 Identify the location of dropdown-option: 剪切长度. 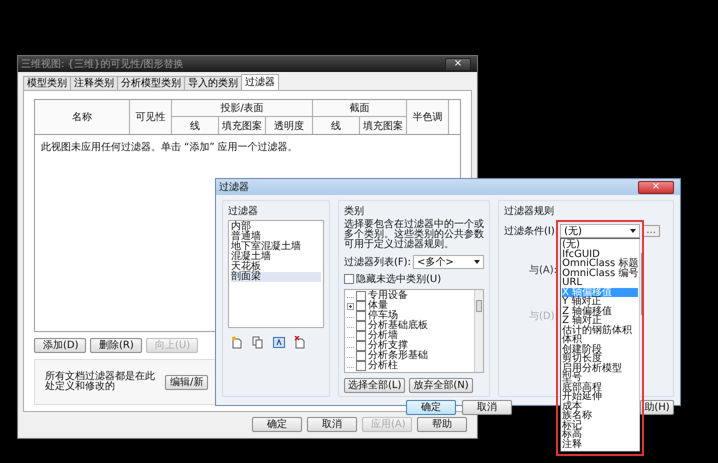
(600, 359).